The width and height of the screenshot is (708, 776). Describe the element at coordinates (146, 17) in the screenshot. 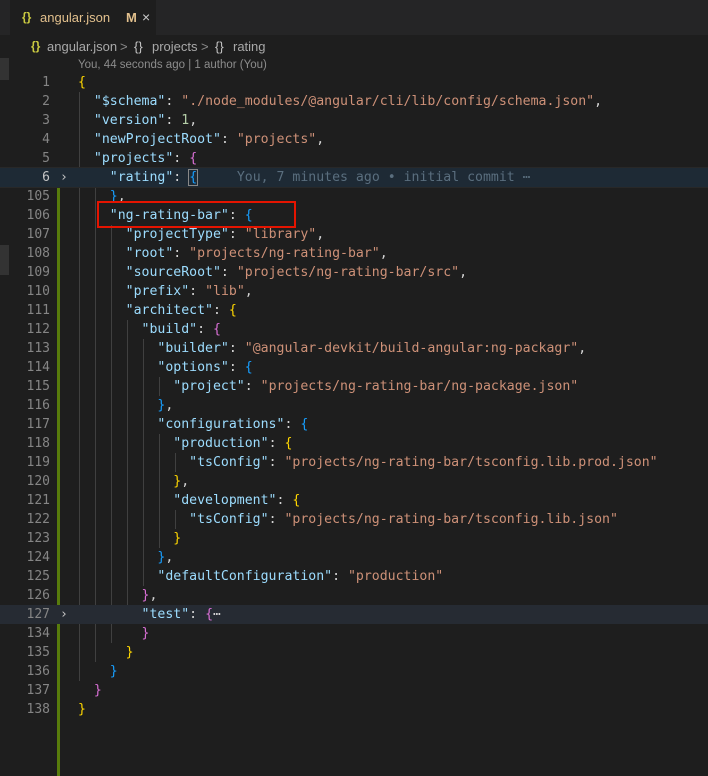

I see `close-icon: ×` at that location.